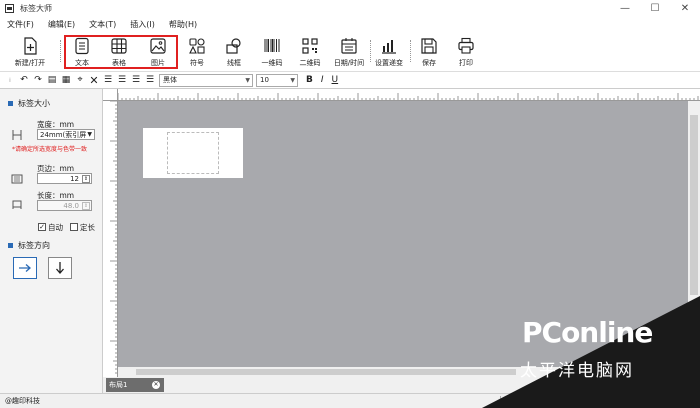 Image resolution: width=700 pixels, height=408 pixels. Describe the element at coordinates (17, 204) in the screenshot. I see `length-icon` at that location.